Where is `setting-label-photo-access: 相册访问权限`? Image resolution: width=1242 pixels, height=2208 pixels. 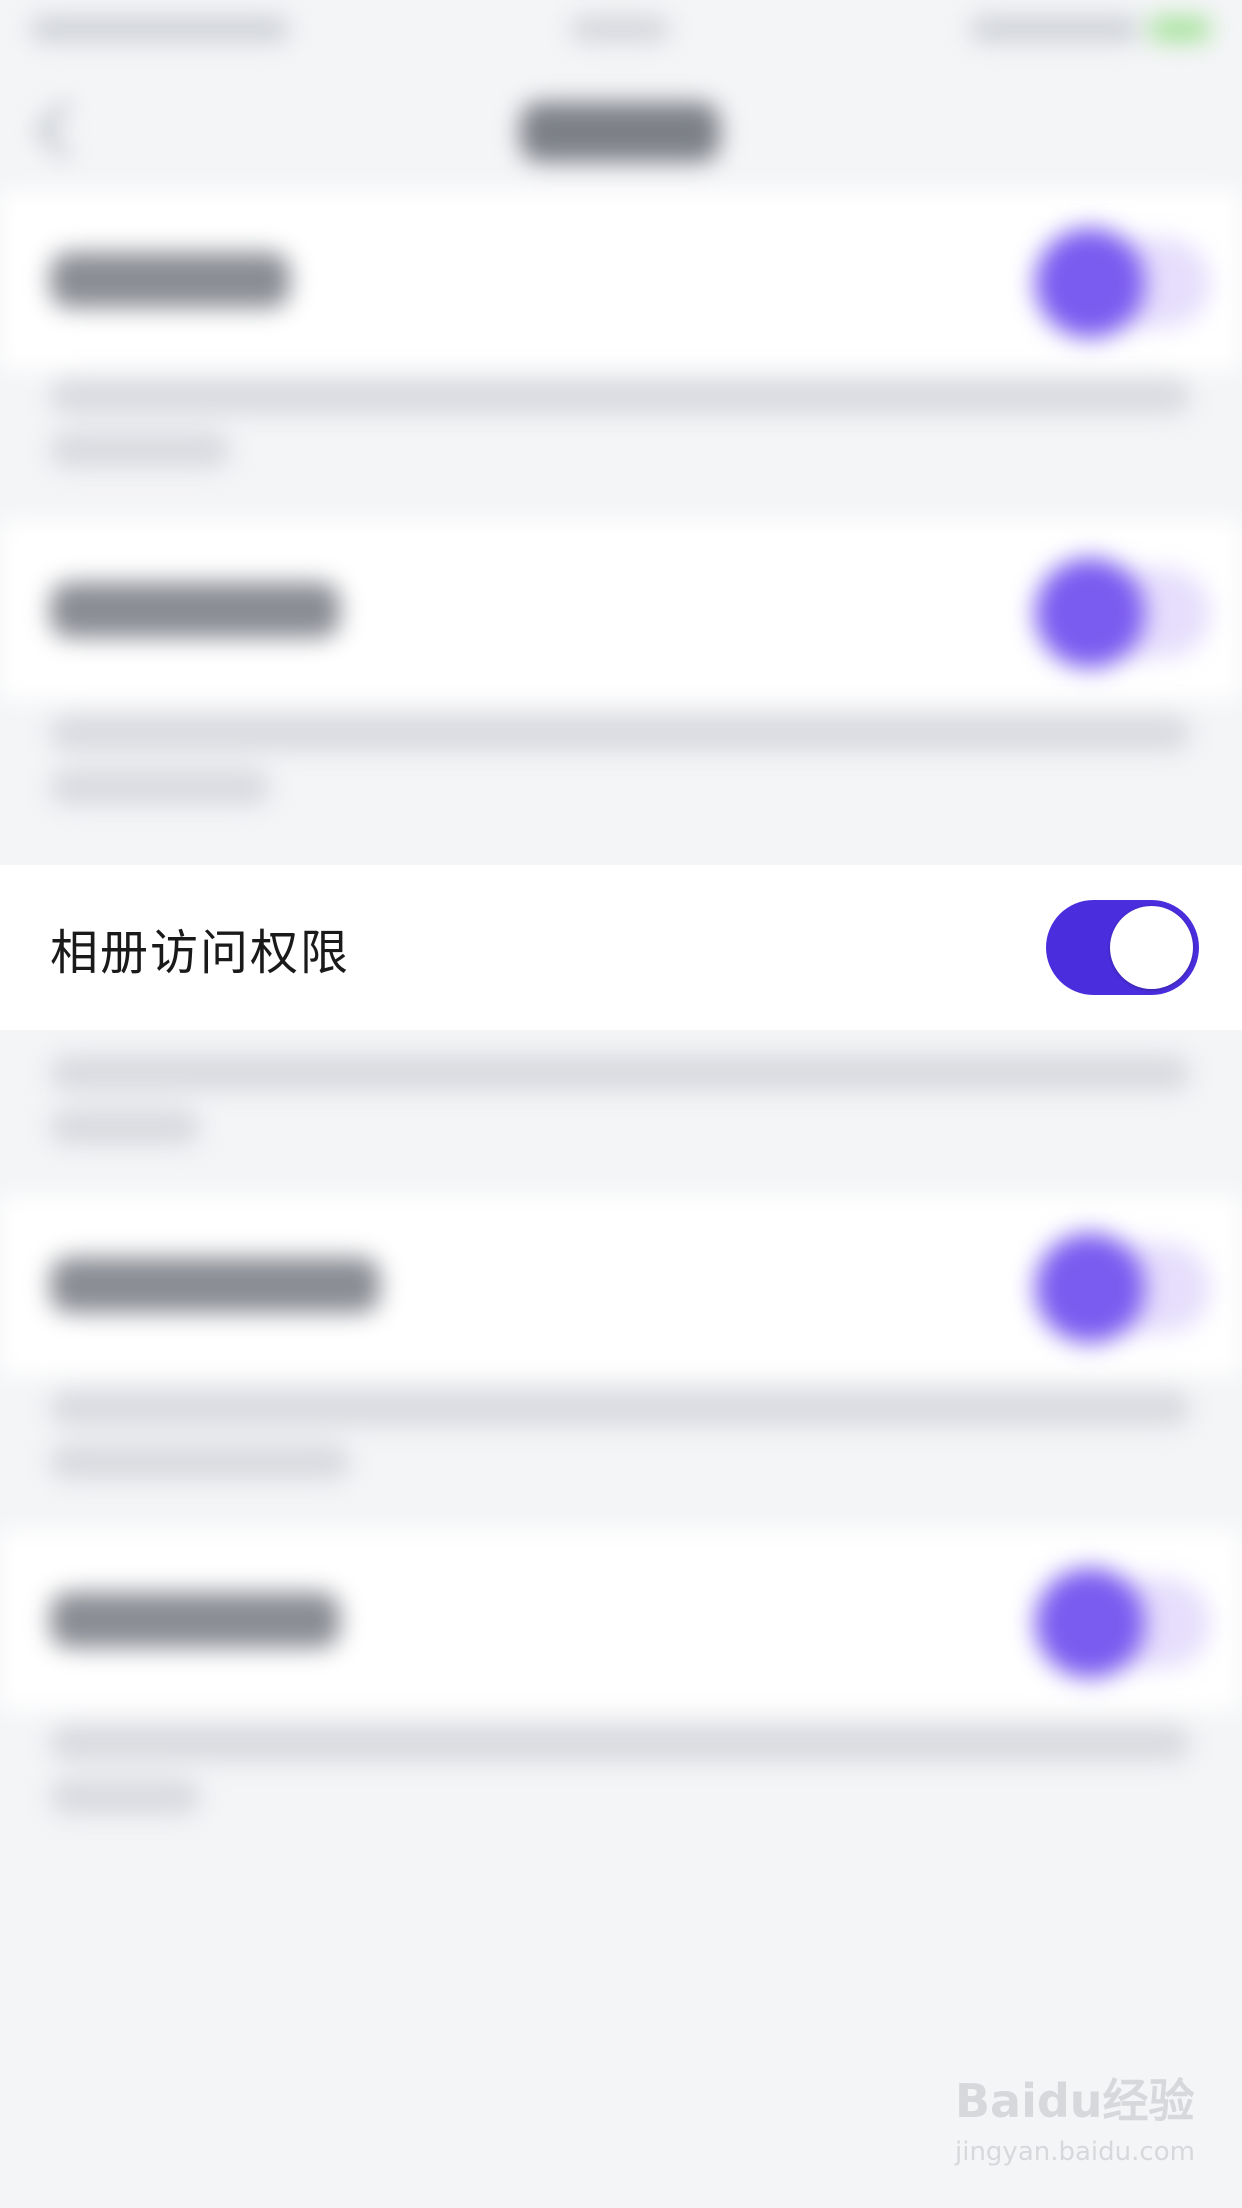 setting-label-photo-access: 相册访问权限 is located at coordinates (200, 952).